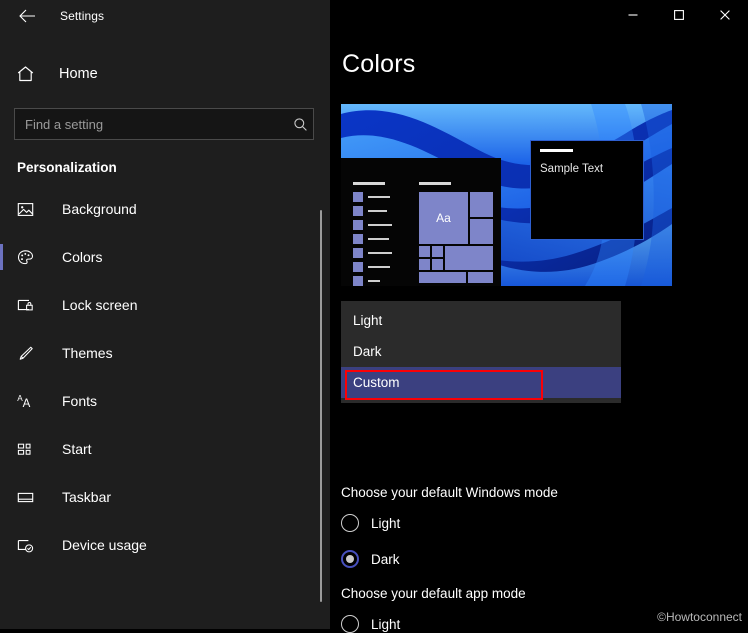 The image size is (748, 633). What do you see at coordinates (481, 320) in the screenshot?
I see `dropdown-option-light: Light` at bounding box center [481, 320].